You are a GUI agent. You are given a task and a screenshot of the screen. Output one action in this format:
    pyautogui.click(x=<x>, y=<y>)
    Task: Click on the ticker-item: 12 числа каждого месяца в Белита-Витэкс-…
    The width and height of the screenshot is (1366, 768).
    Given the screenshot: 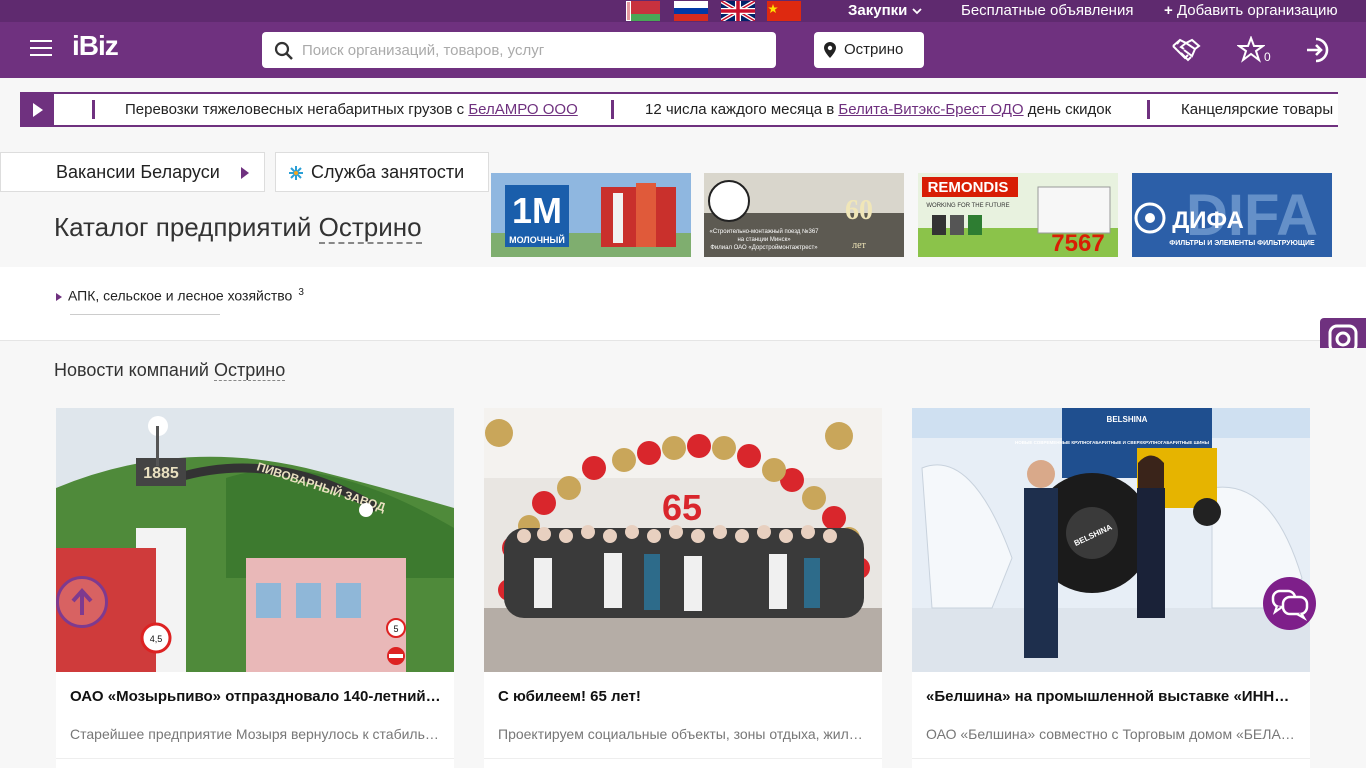 What is the action you would take?
    pyautogui.click(x=878, y=109)
    